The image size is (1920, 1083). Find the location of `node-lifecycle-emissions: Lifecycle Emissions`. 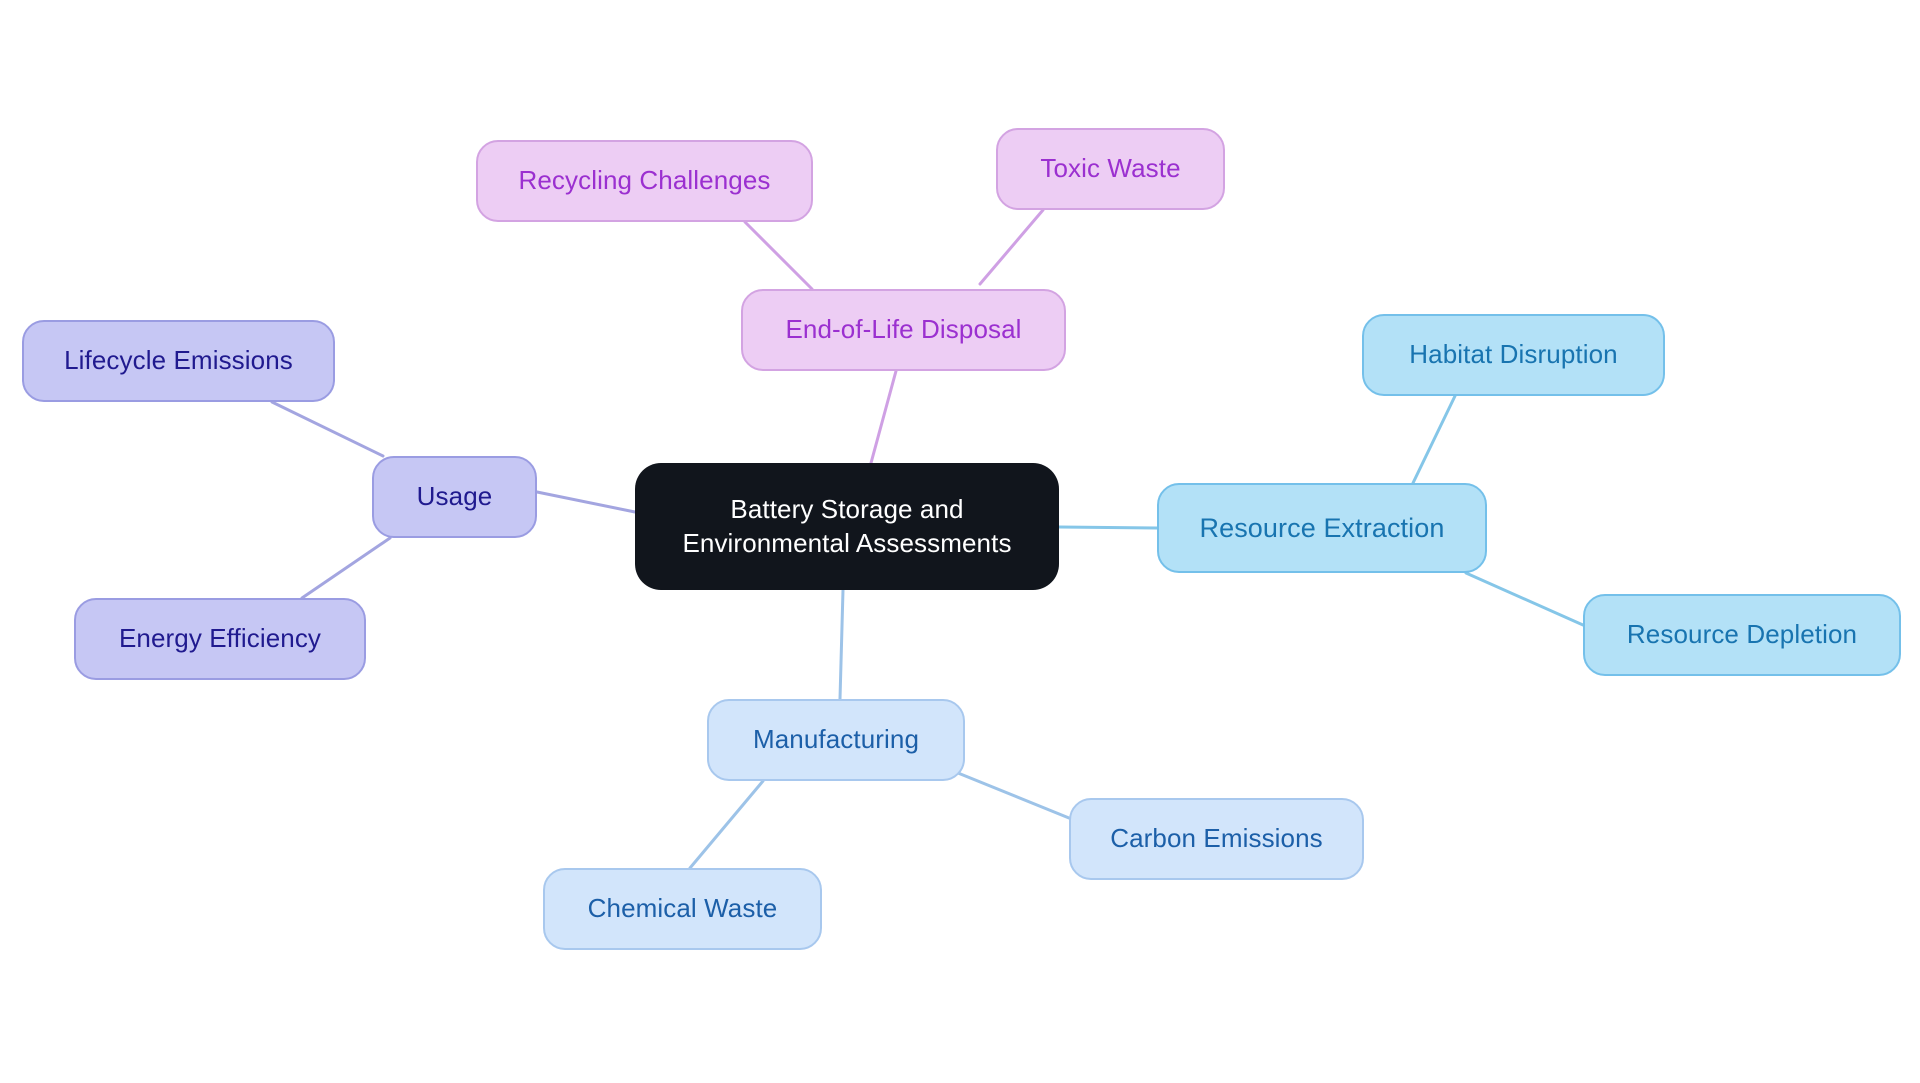

node-lifecycle-emissions: Lifecycle Emissions is located at coordinates (178, 361).